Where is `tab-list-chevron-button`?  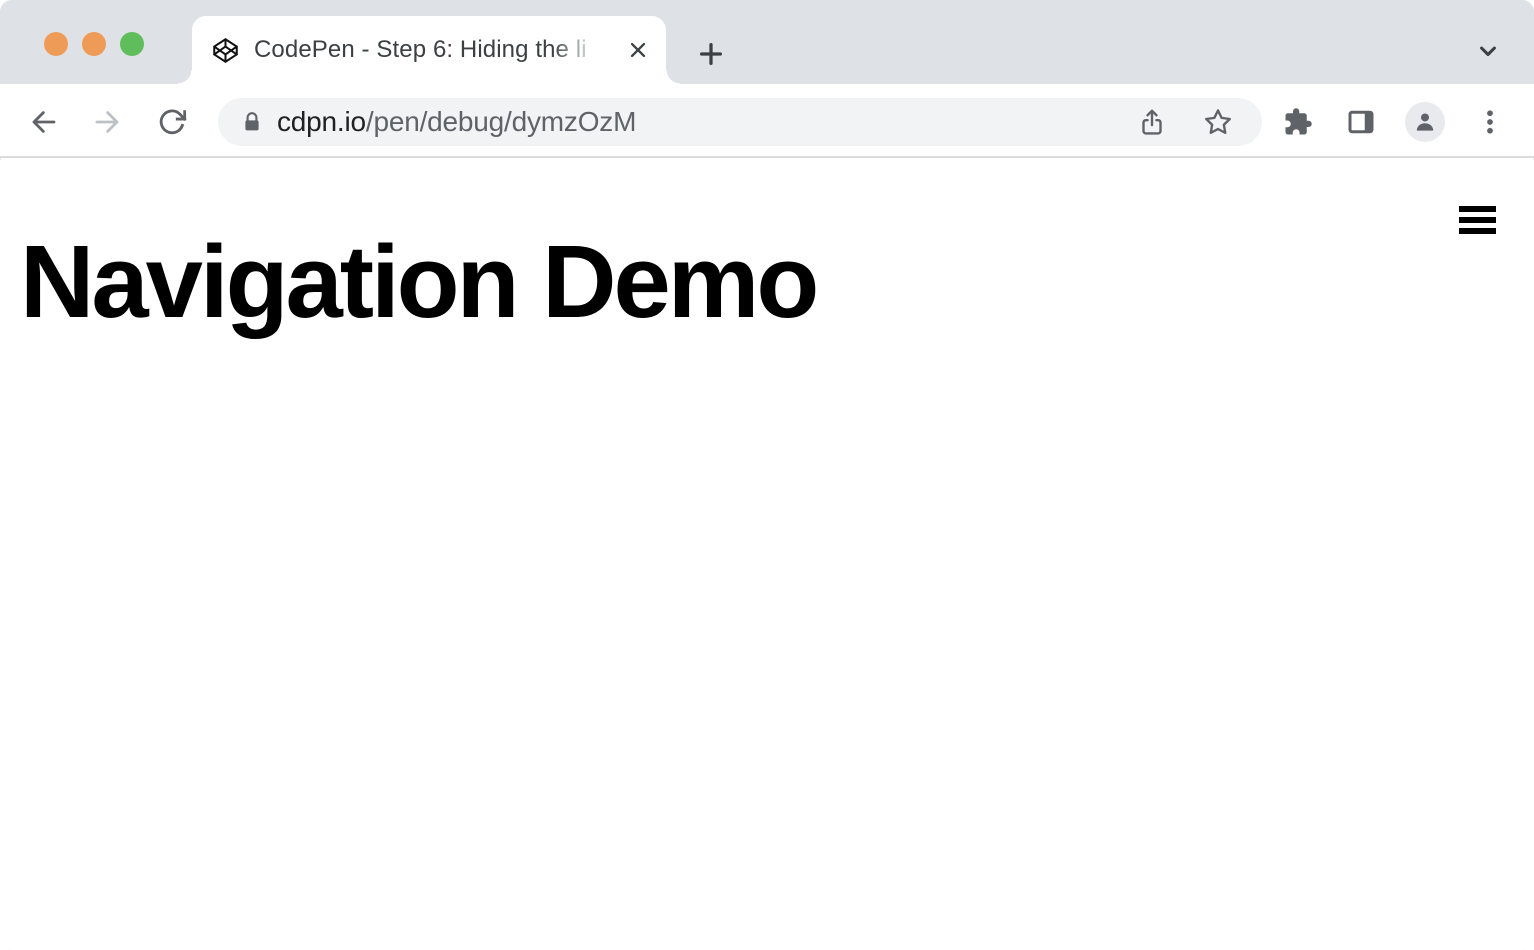 tab-list-chevron-button is located at coordinates (1488, 51).